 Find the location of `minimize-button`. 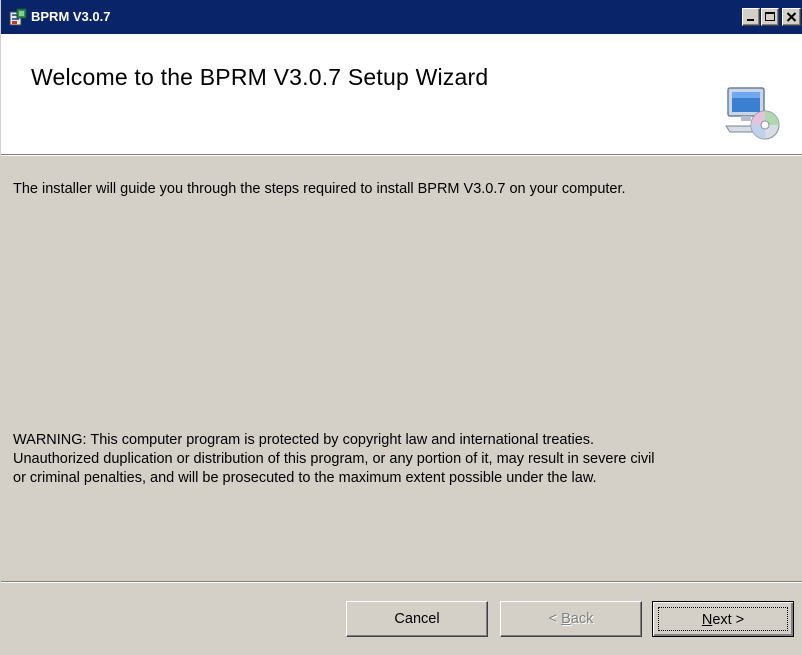

minimize-button is located at coordinates (751, 17).